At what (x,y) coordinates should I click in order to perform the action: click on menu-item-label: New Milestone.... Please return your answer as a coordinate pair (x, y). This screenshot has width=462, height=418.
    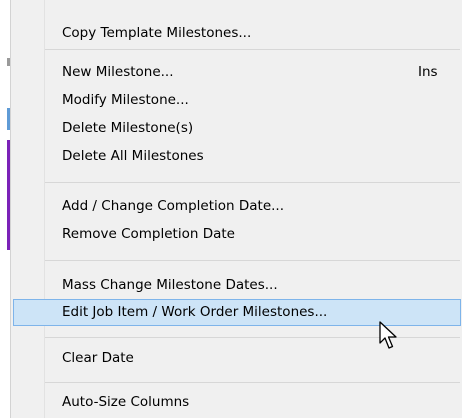
    Looking at the image, I should click on (118, 72).